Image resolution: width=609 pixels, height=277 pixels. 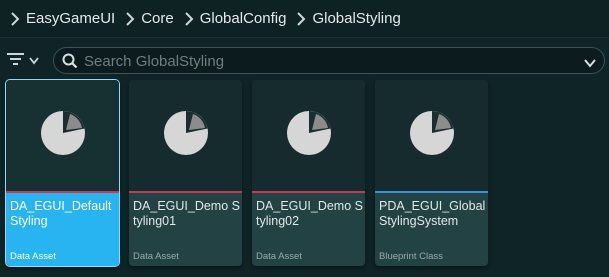 What do you see at coordinates (61, 213) in the screenshot?
I see `asset-name: DA_EGUI_Default Styling` at bounding box center [61, 213].